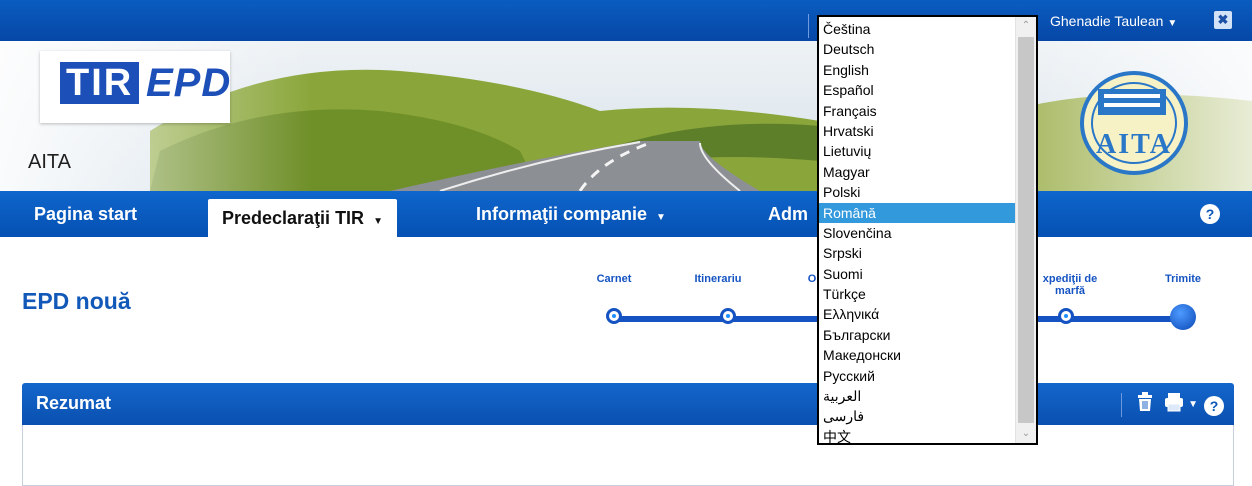  I want to click on print-icon, so click(1174, 405).